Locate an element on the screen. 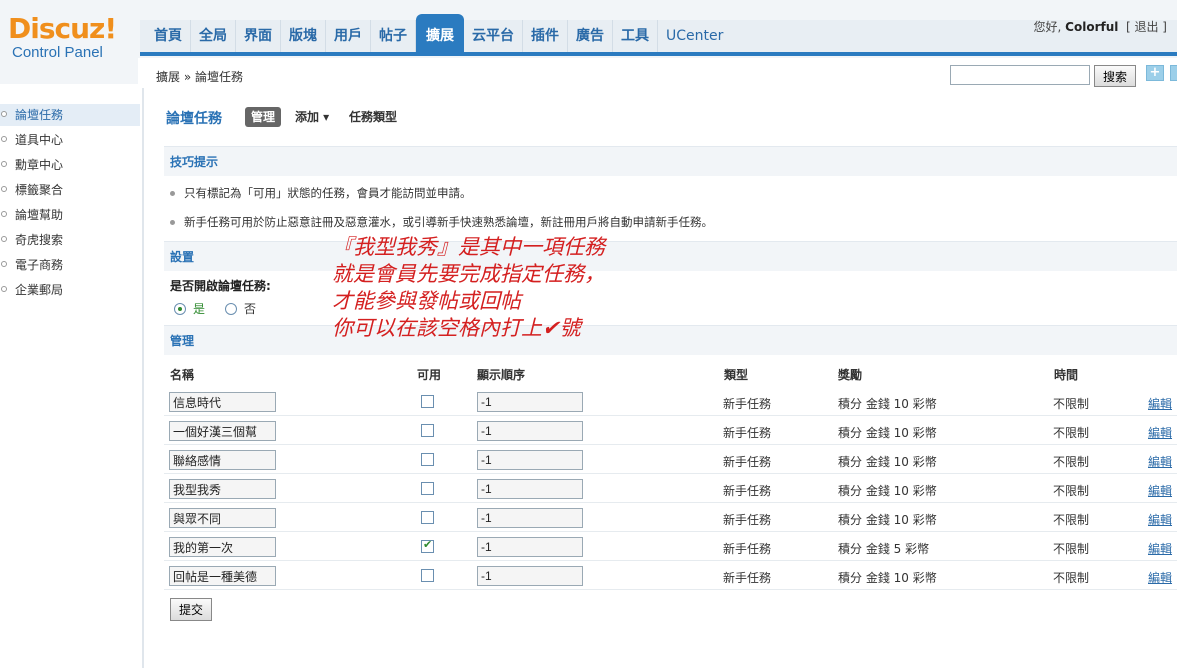 The width and height of the screenshot is (1177, 668). nav-item-global: 全局 is located at coordinates (213, 36).